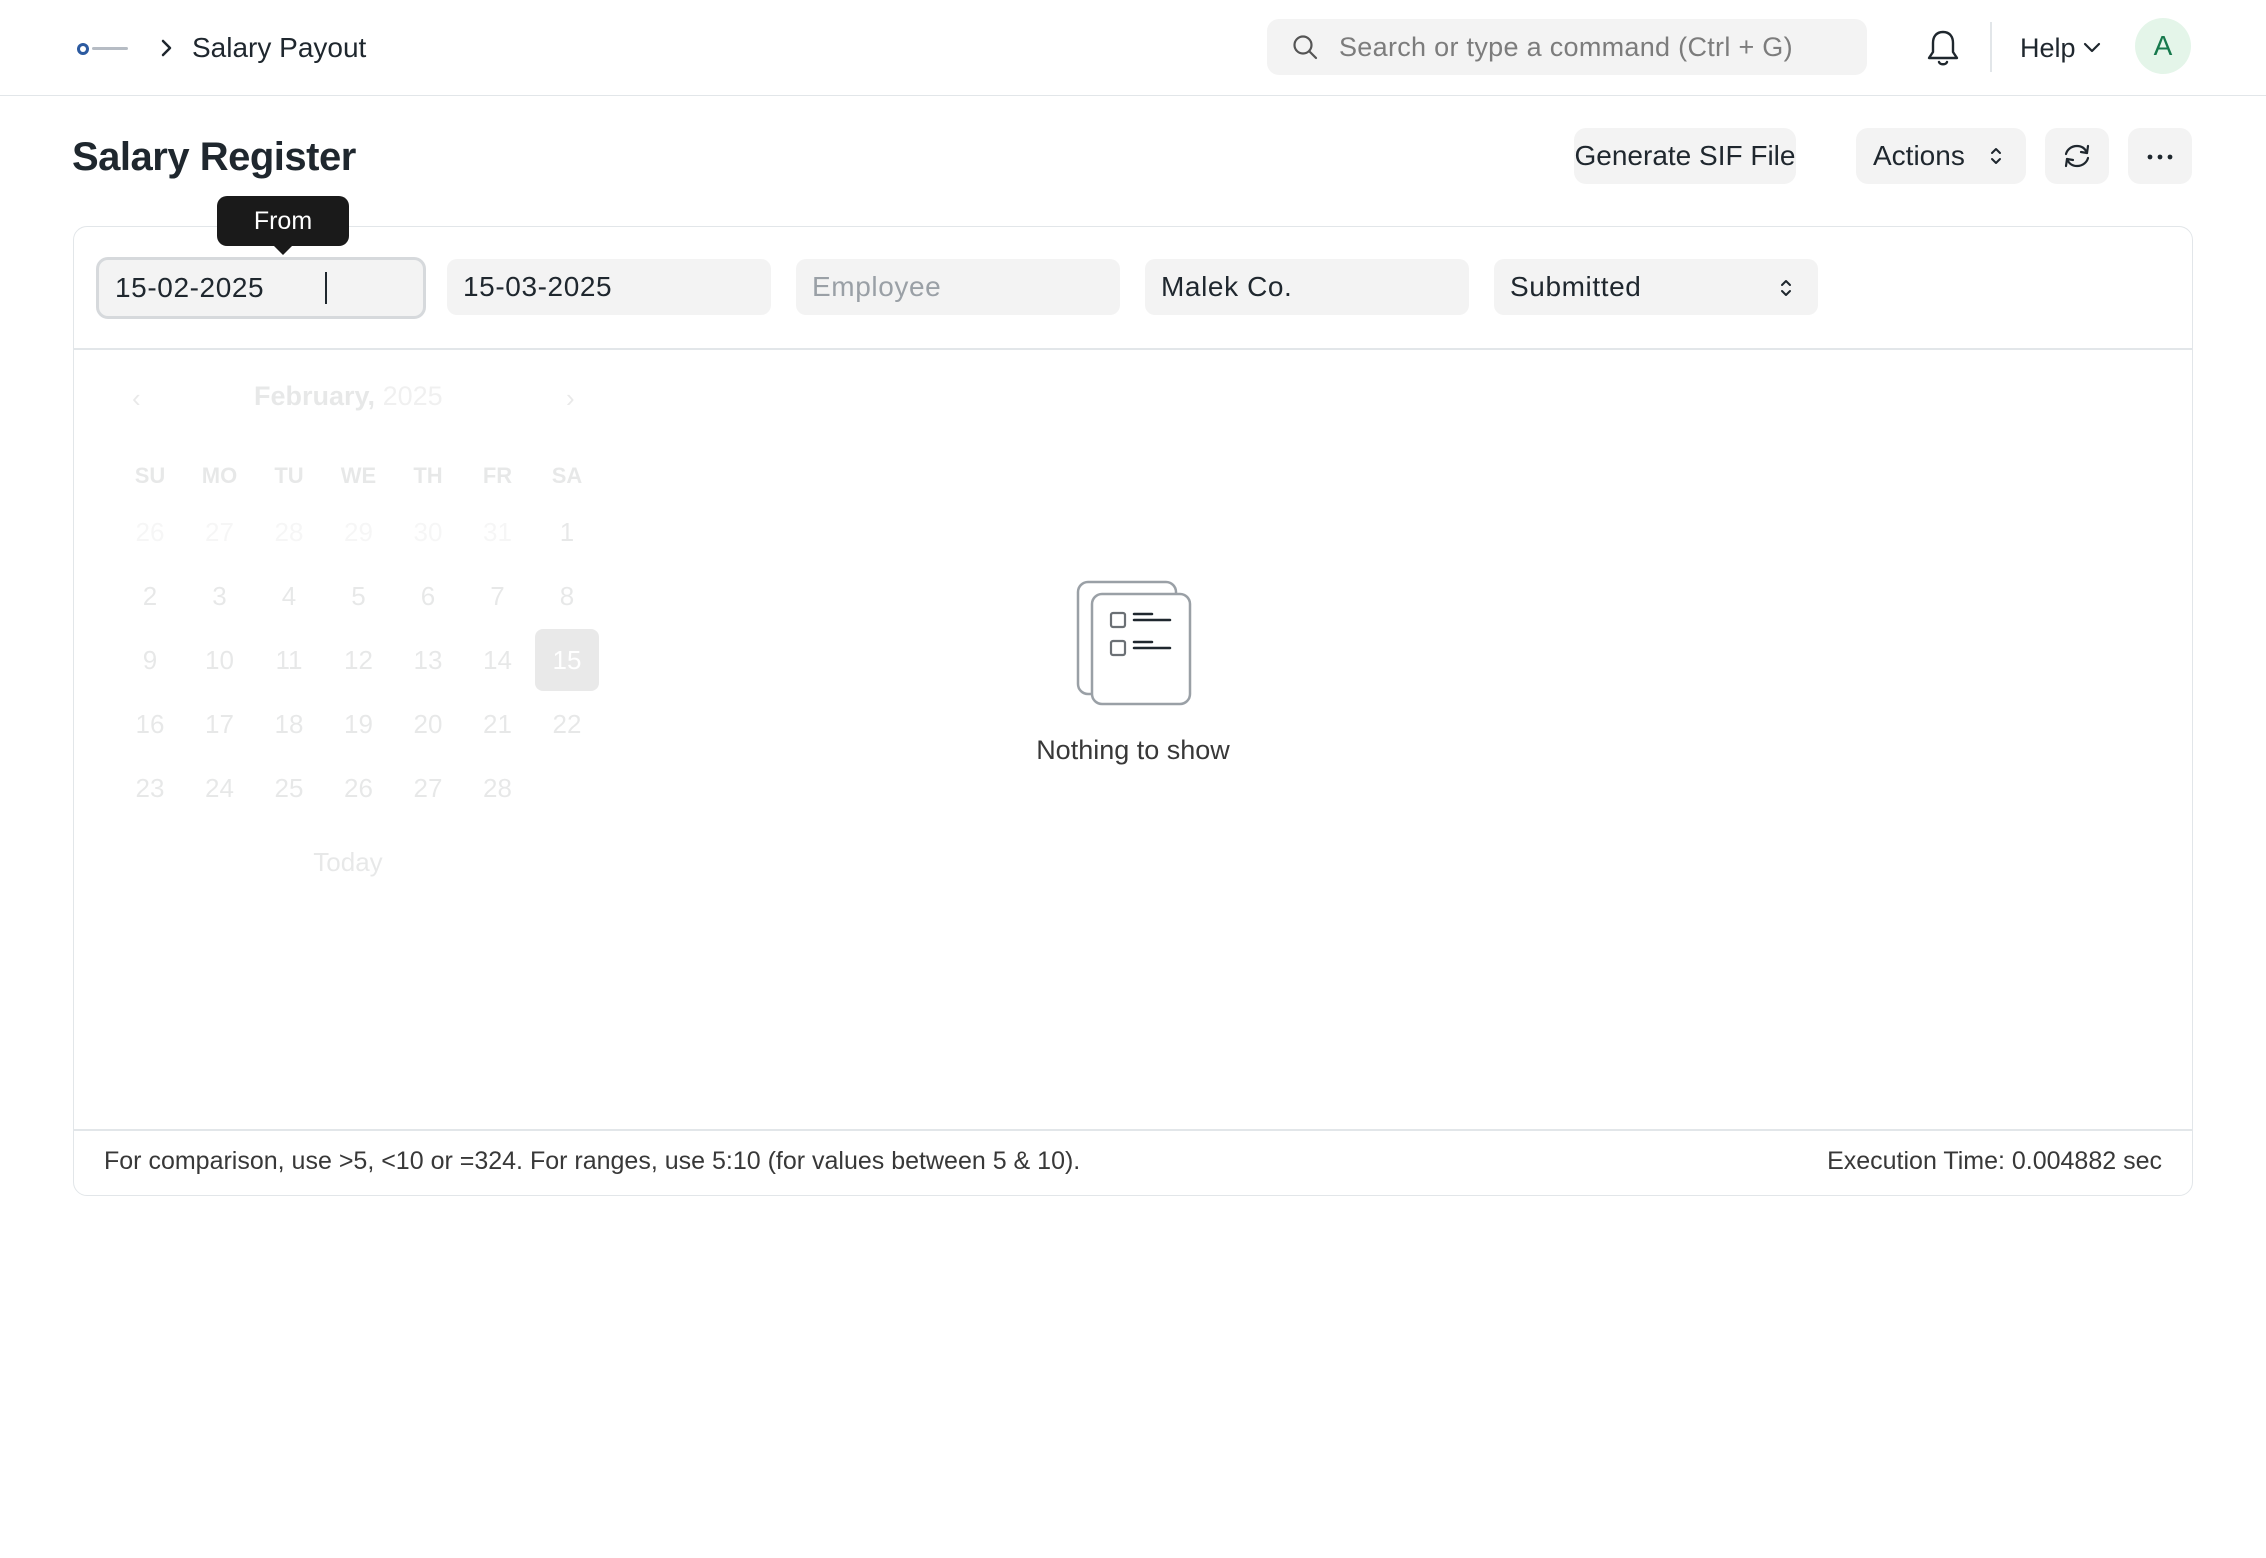 Image resolution: width=2266 pixels, height=1558 pixels. What do you see at coordinates (567, 475) in the screenshot?
I see `datepicker-weekday: SA` at bounding box center [567, 475].